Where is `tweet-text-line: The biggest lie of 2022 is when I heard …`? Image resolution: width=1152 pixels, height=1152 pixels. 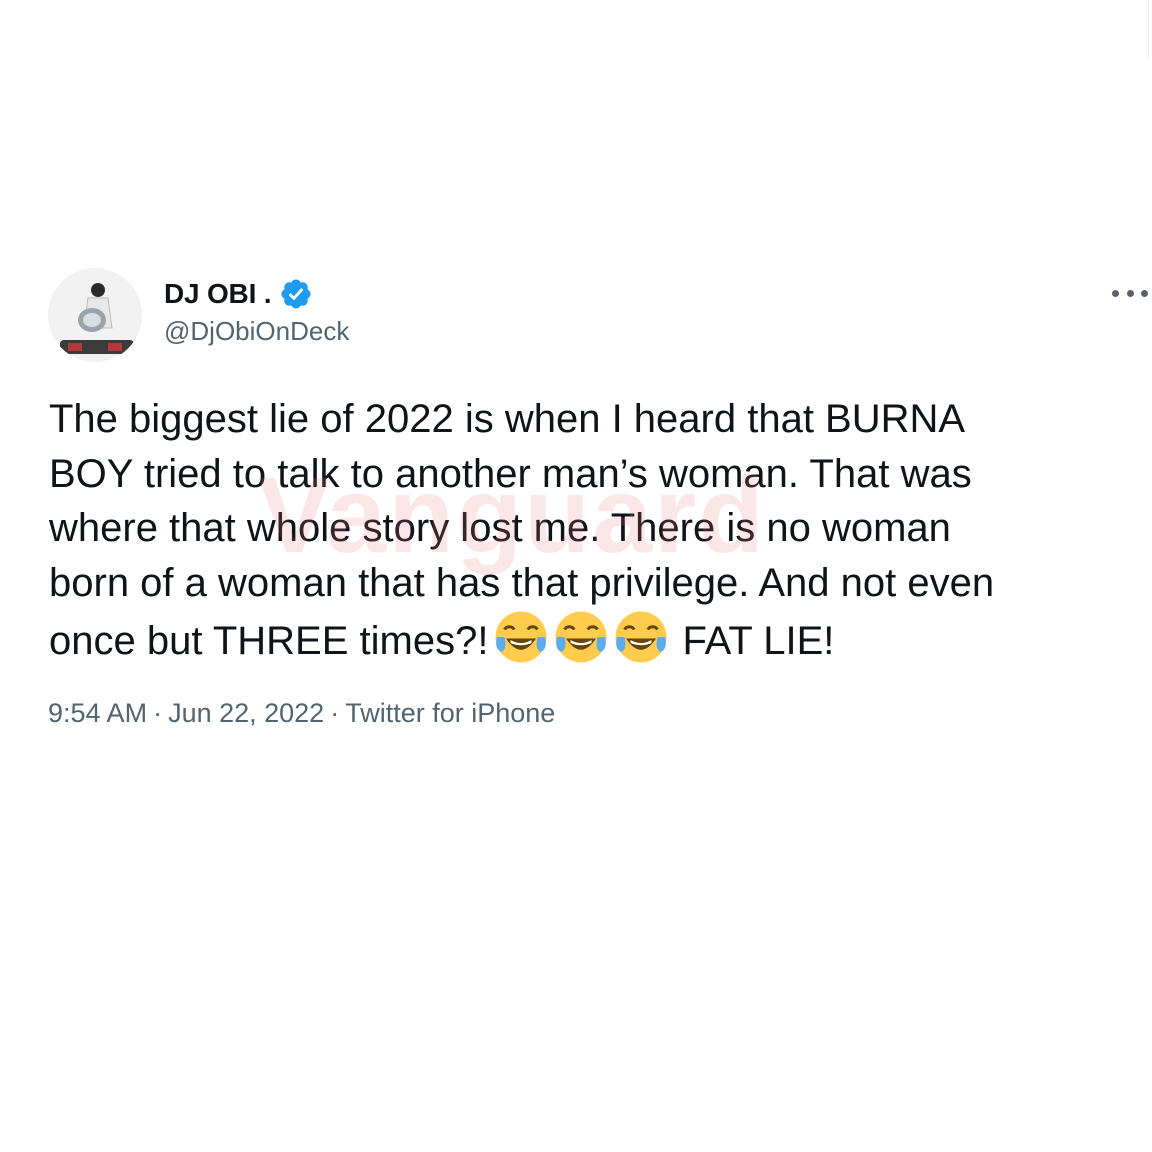 tweet-text-line: The biggest lie of 2022 is when I heard … is located at coordinates (507, 419).